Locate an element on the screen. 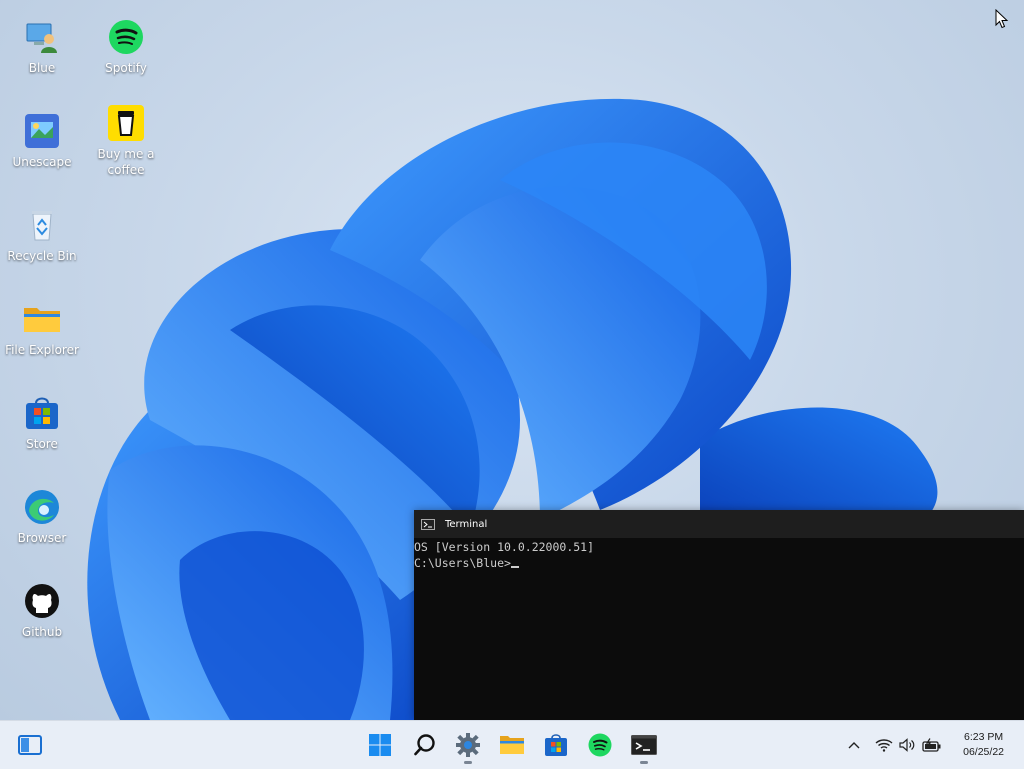 Image resolution: width=1024 pixels, height=769 pixels. taskbar-spotify-button is located at coordinates (600, 745).